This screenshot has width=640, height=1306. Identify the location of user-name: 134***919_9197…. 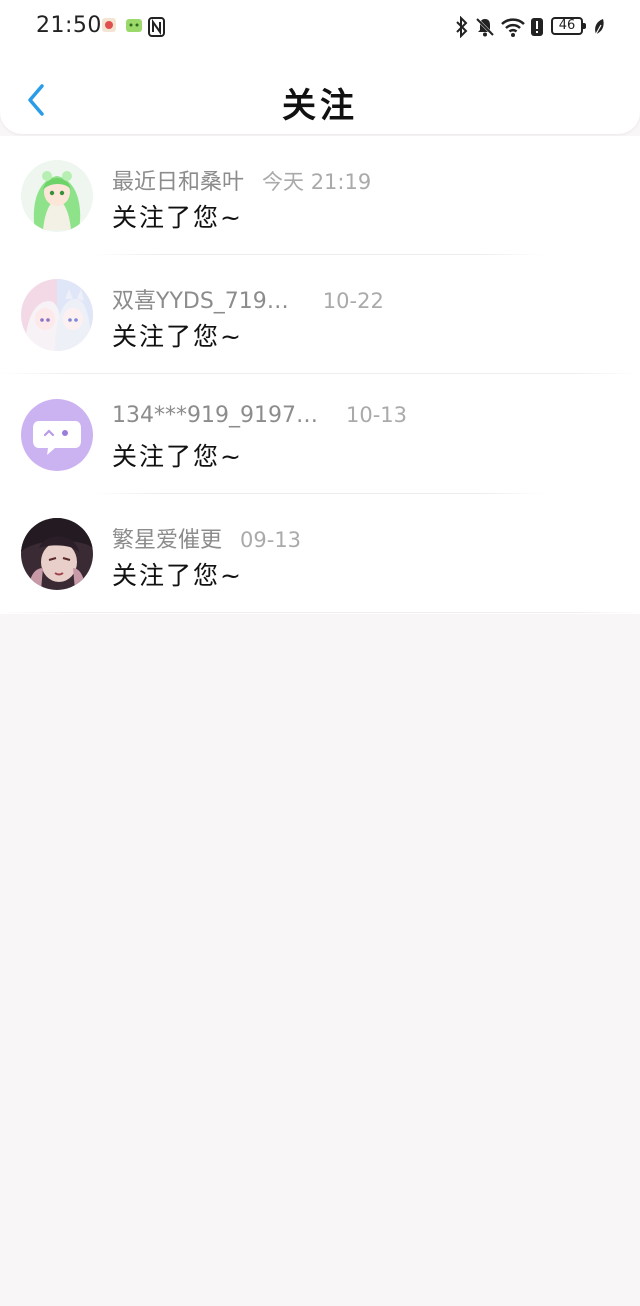
(215, 415).